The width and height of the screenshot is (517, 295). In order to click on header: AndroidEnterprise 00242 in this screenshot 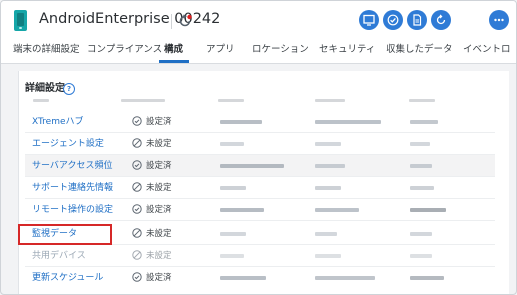, I will do `click(258, 19)`.